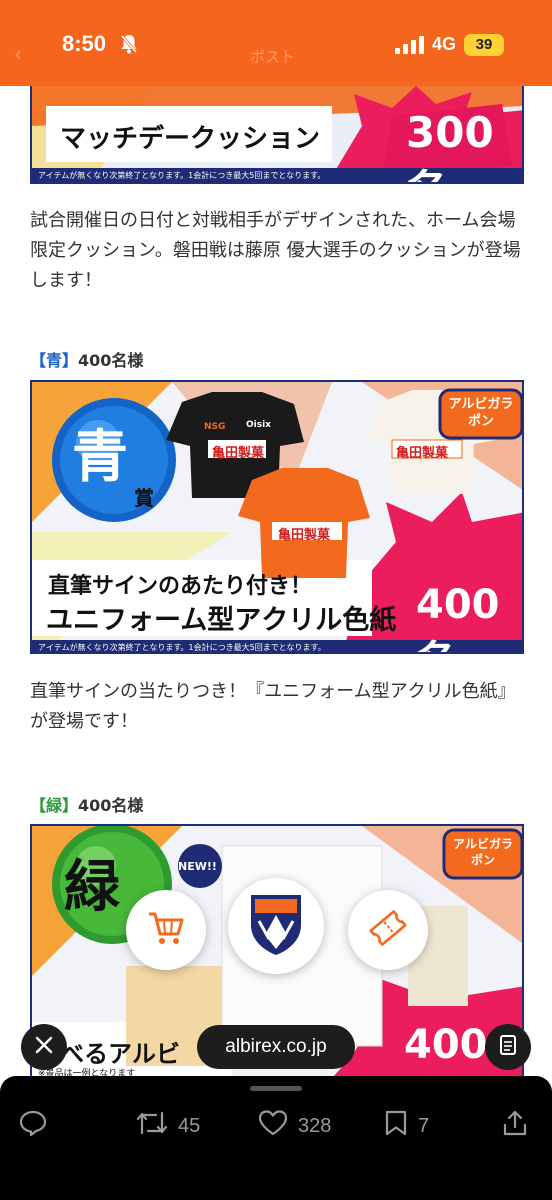  What do you see at coordinates (182, 175) in the screenshot?
I see `cushion-footnote: アイテムが無くなり次第終了となります。1会計につき最大5回までとなります。` at bounding box center [182, 175].